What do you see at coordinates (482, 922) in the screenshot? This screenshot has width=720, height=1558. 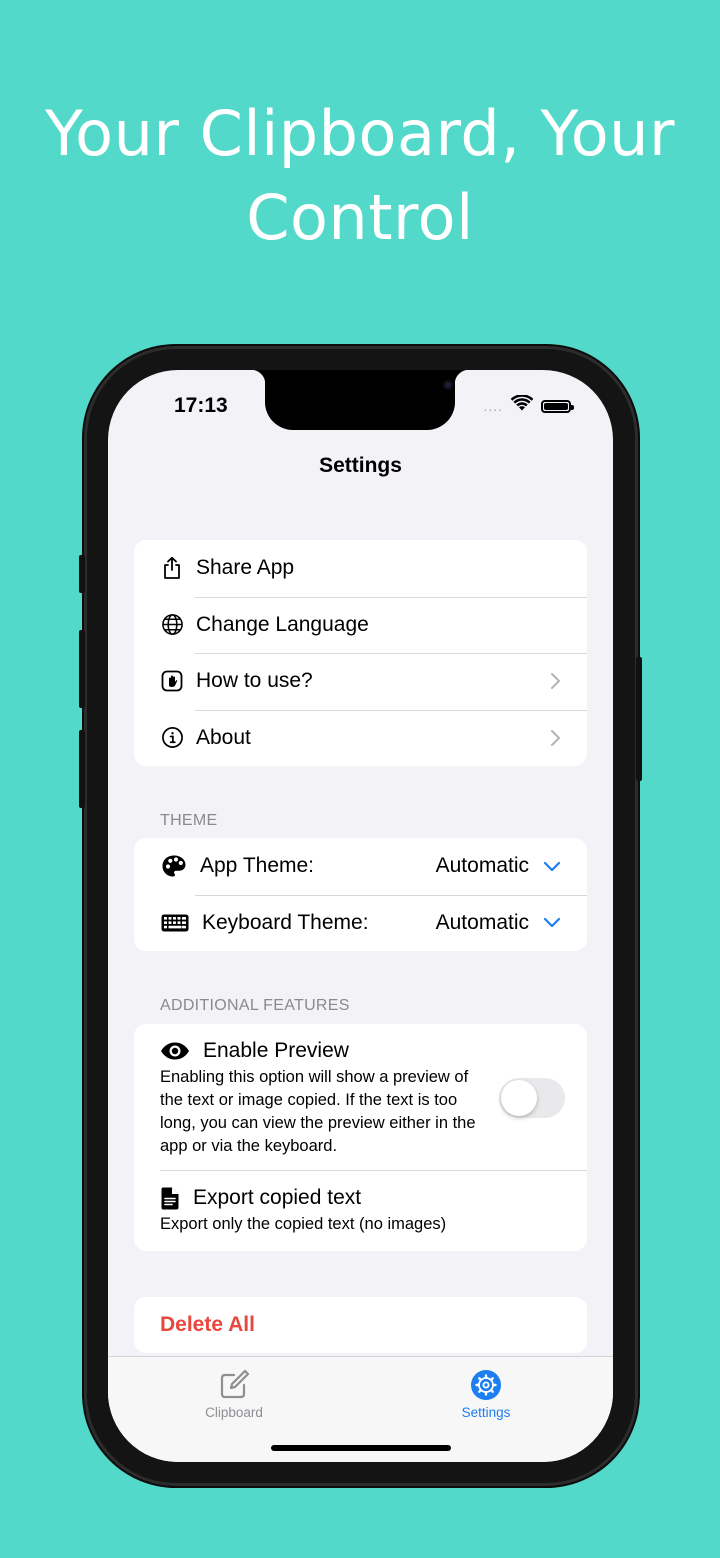 I see `keyboard-theme-value: Automatic` at bounding box center [482, 922].